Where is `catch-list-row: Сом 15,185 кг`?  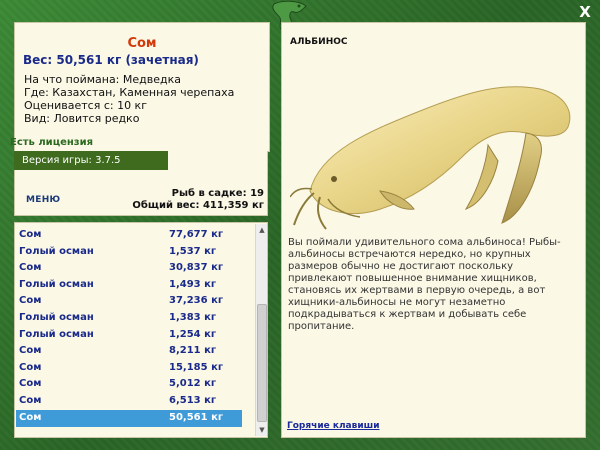 catch-list-row: Сом 15,185 кг is located at coordinates (129, 368).